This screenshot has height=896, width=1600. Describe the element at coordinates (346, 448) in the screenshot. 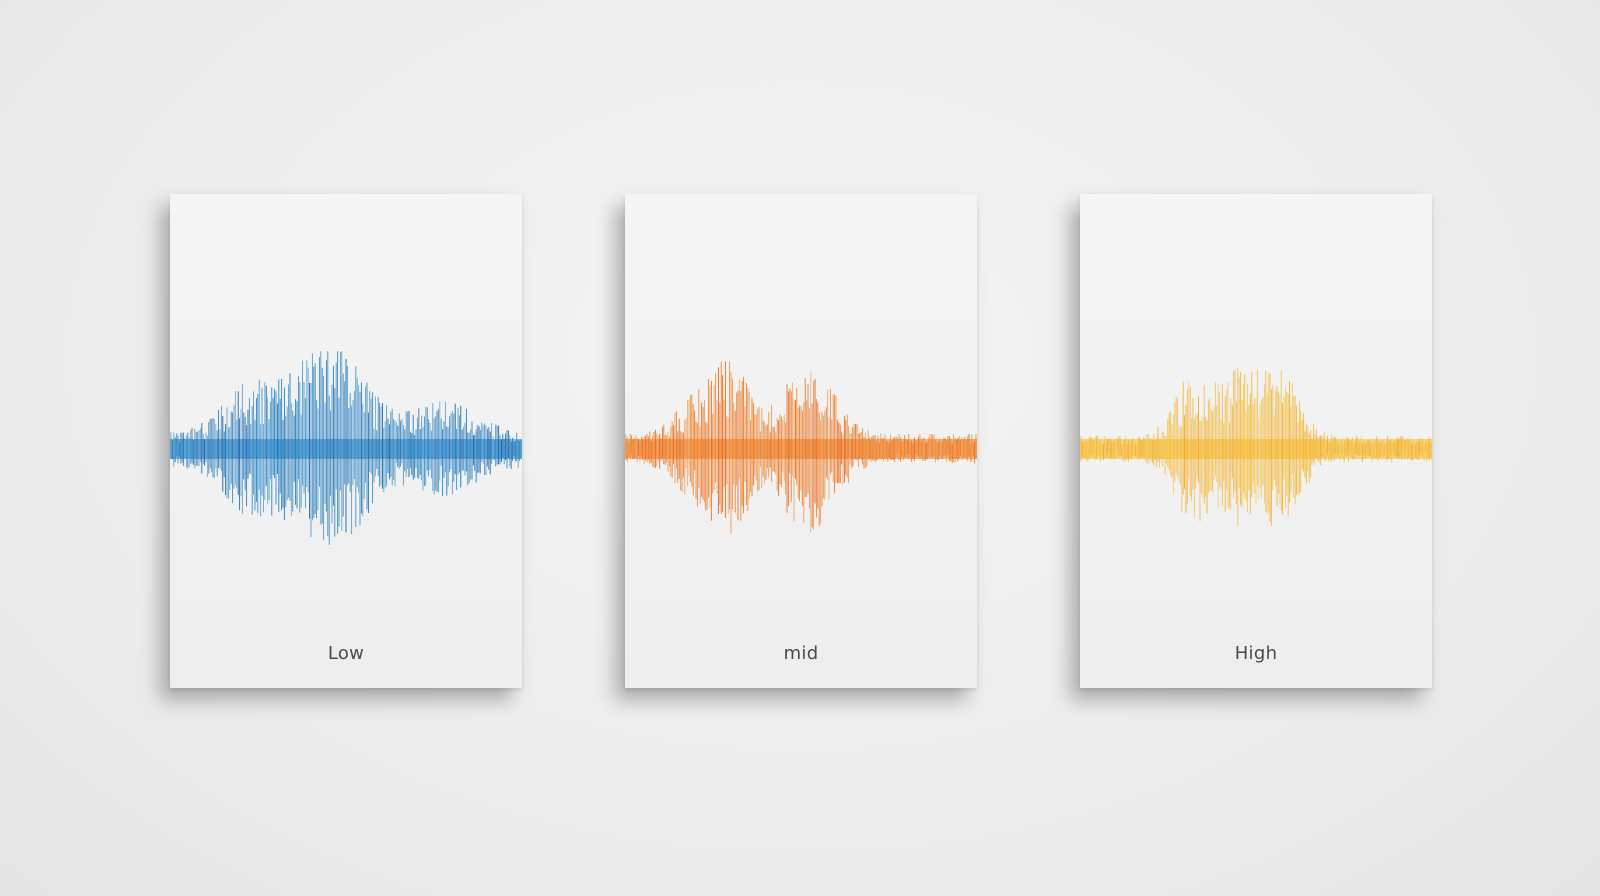

I see `waveform-low` at that location.